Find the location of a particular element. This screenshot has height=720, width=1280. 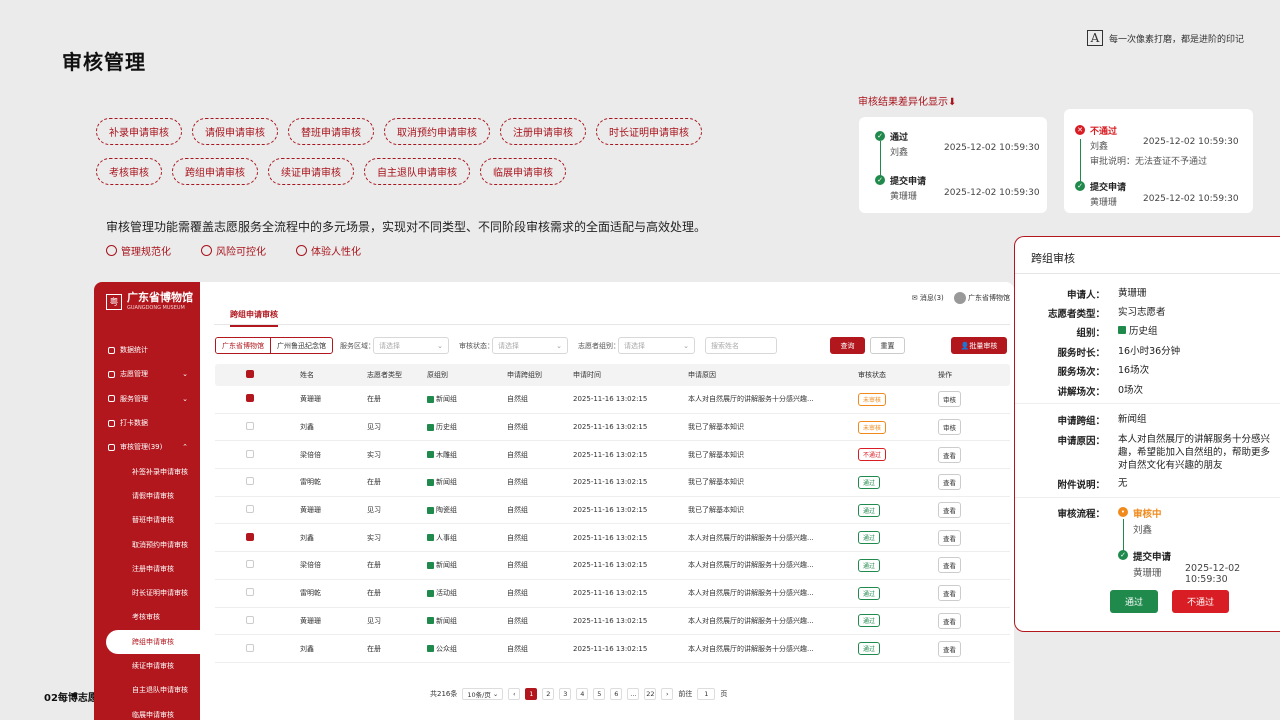

sidebar-item: 请假申请审核 is located at coordinates (147, 496).